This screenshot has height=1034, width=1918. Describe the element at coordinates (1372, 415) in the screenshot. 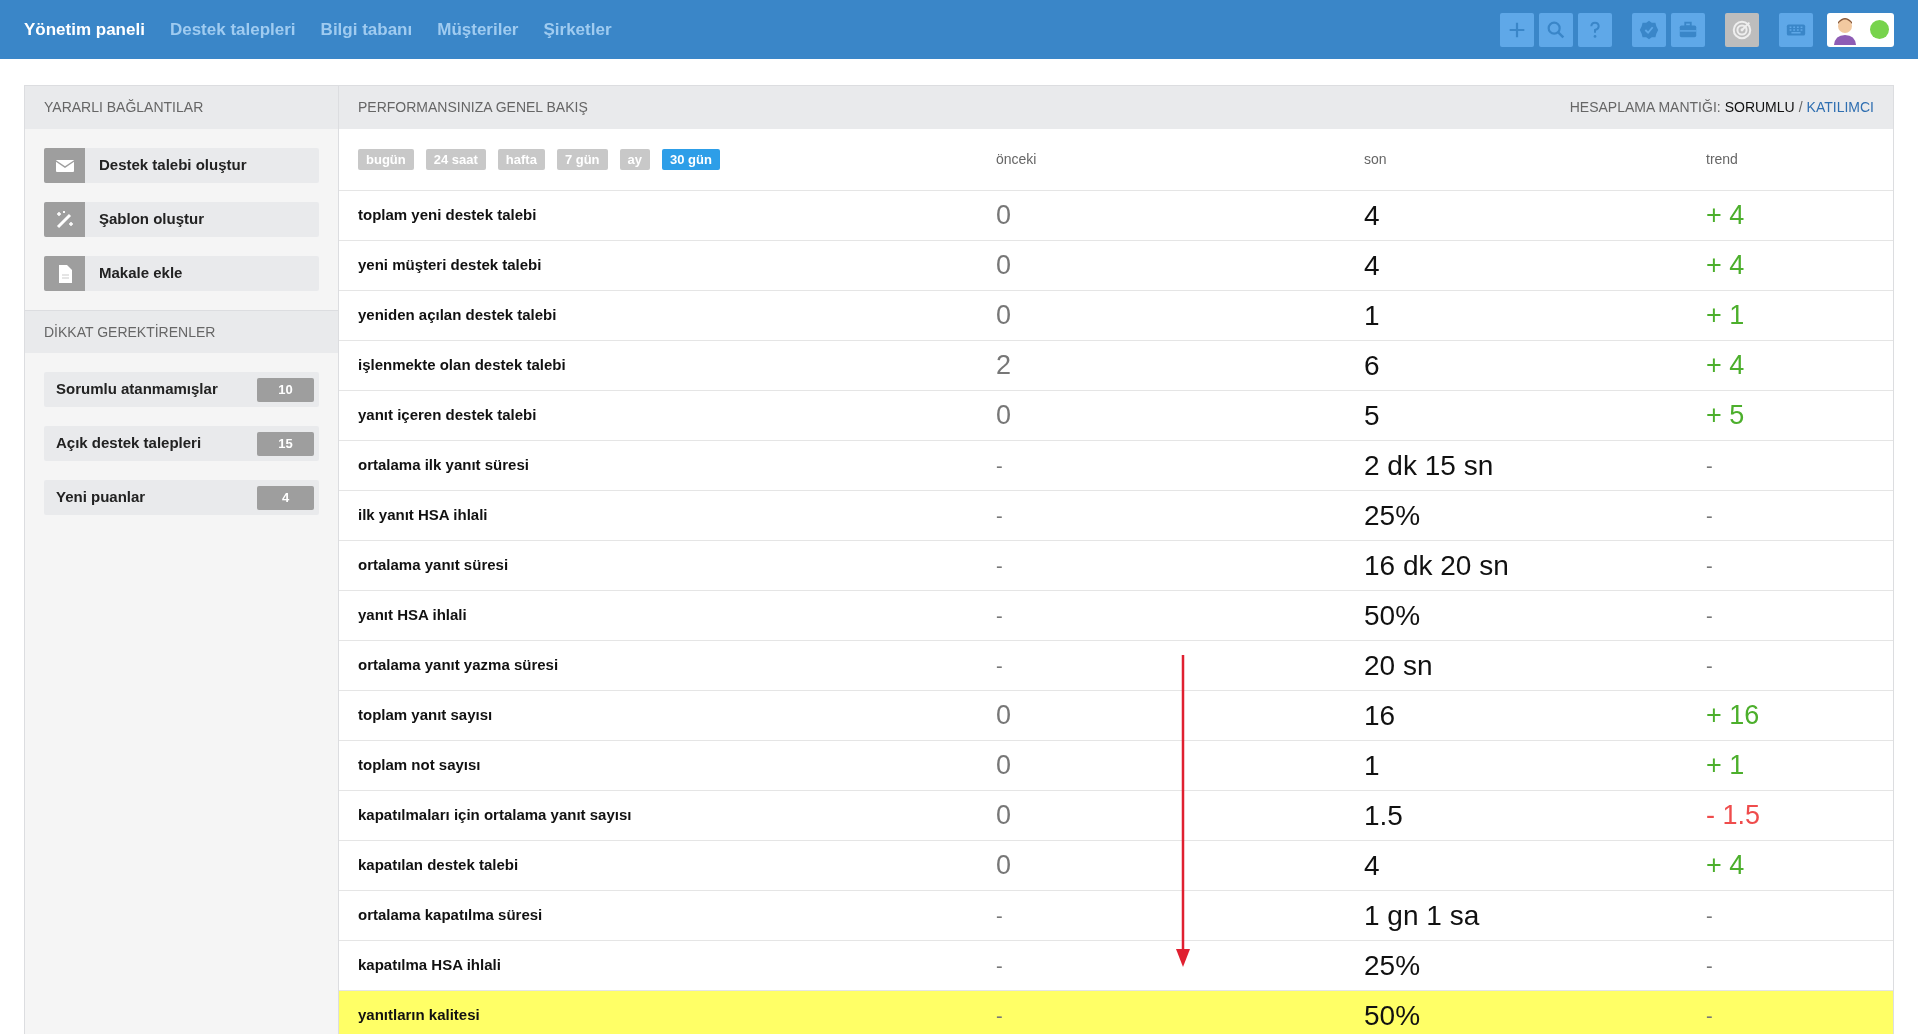

I see `current-value: 5` at that location.